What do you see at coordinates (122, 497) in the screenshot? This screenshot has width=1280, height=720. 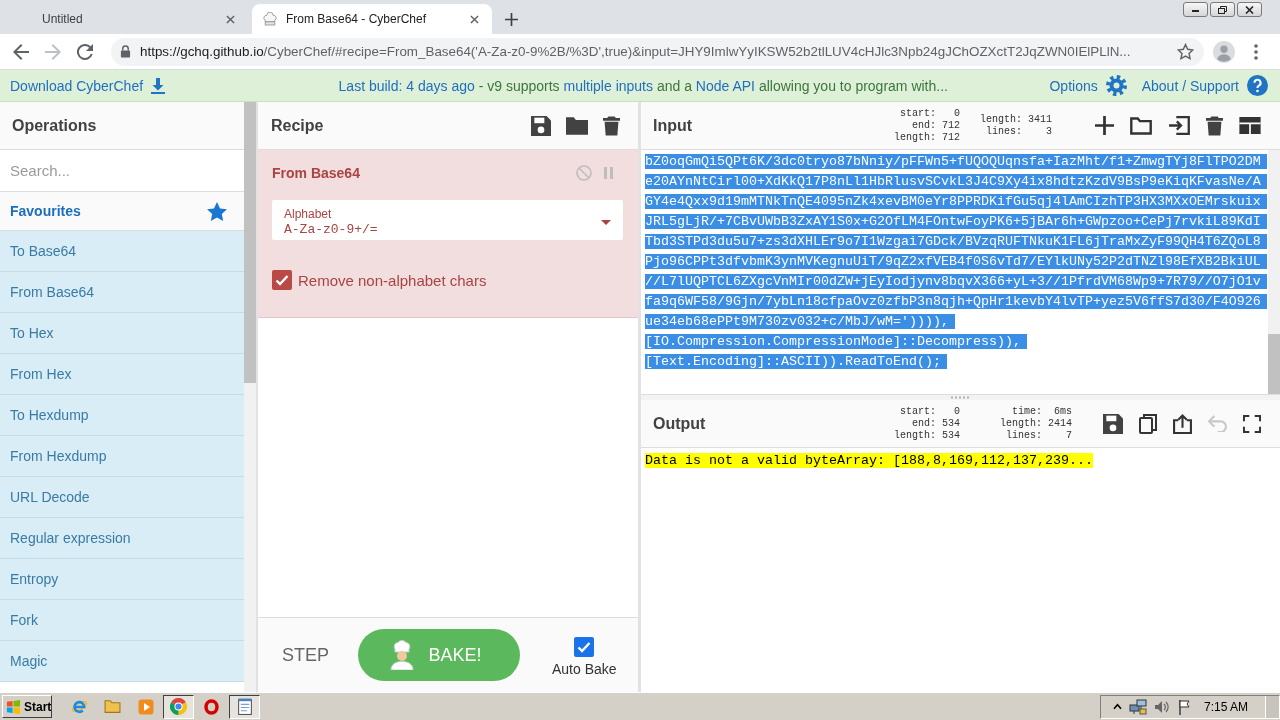 I see `operation-item: URL Decode` at bounding box center [122, 497].